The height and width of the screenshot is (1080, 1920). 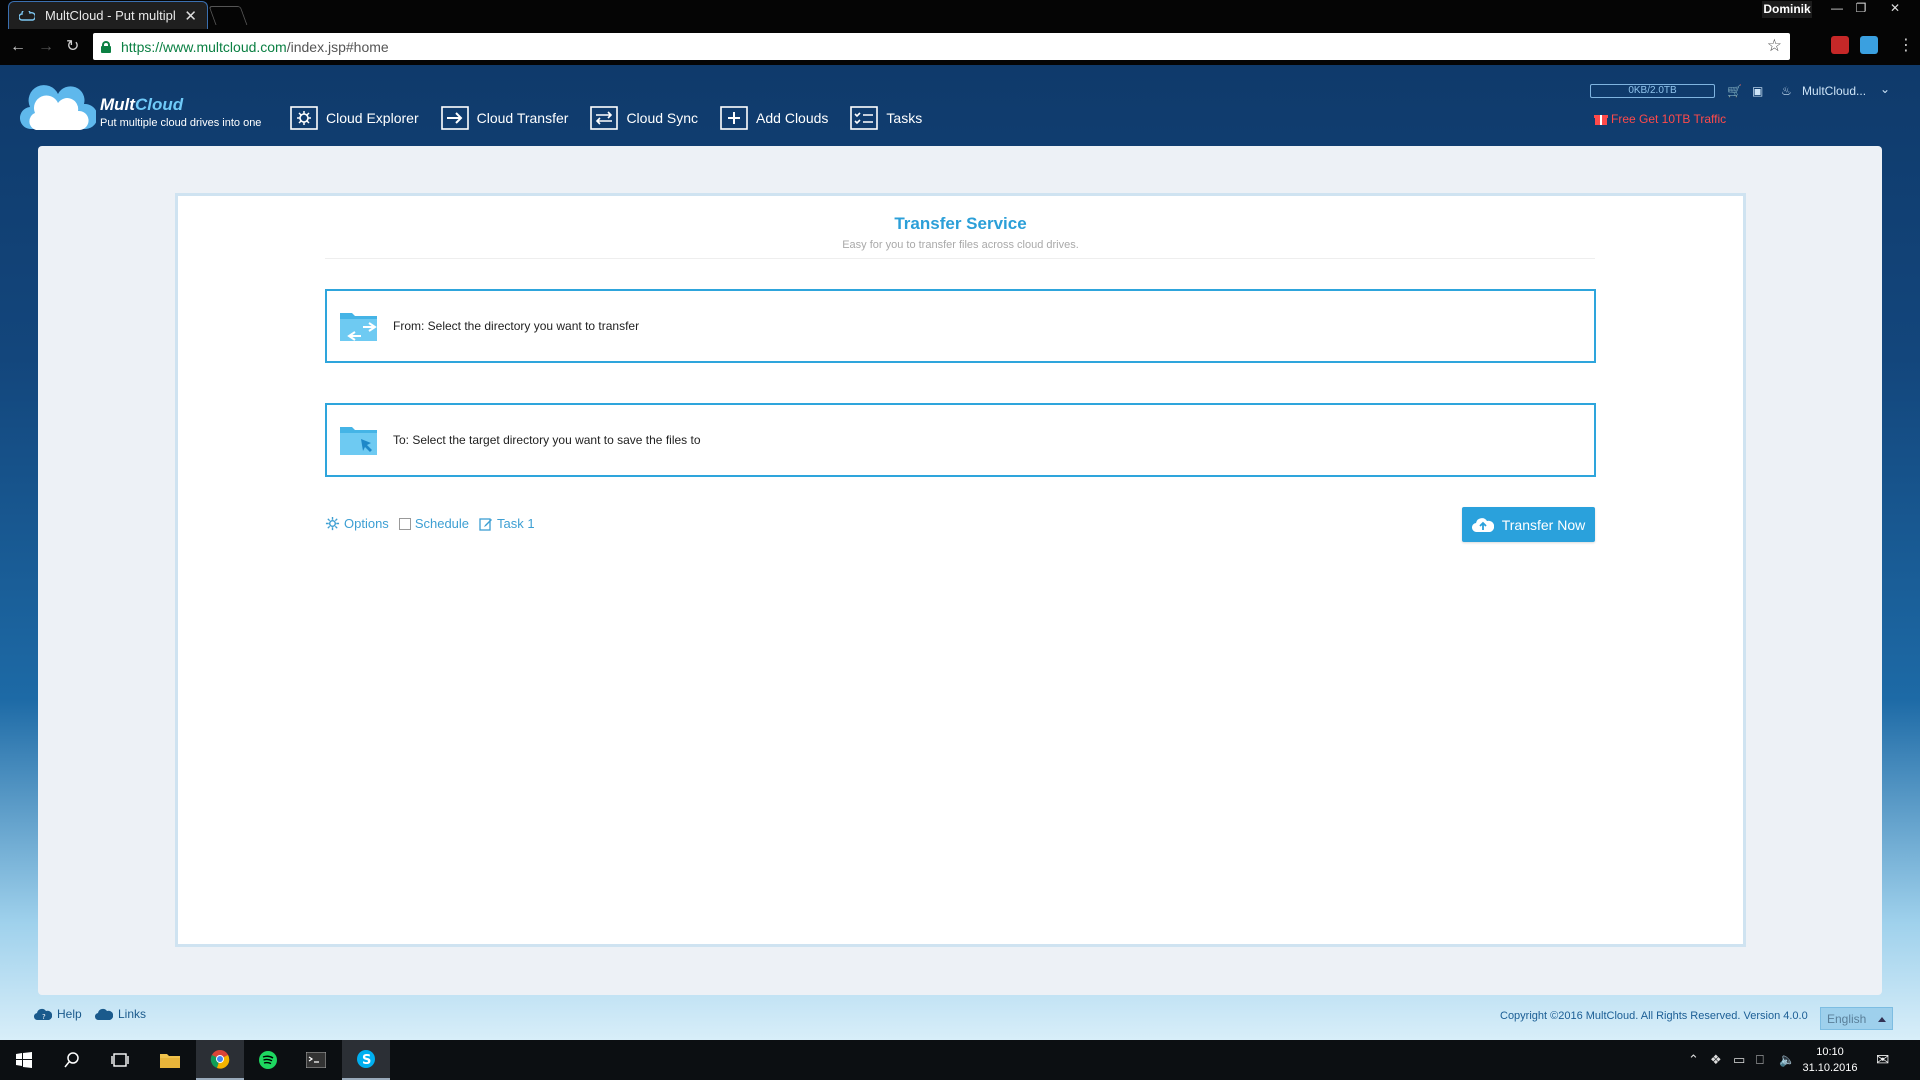 I want to click on system-clock: 10:10 31.10.2016, so click(x=1830, y=1060).